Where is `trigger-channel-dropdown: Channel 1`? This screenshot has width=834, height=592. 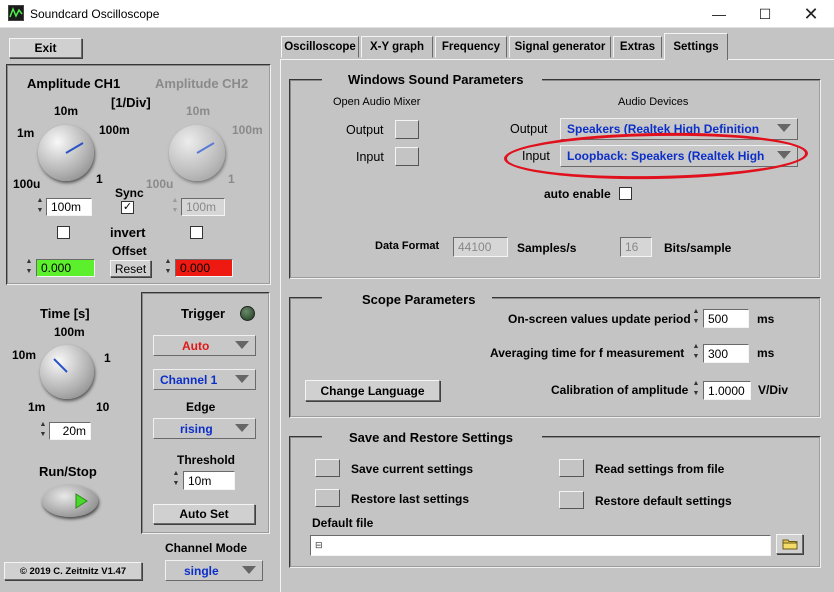
trigger-channel-dropdown: Channel 1 is located at coordinates (204, 379).